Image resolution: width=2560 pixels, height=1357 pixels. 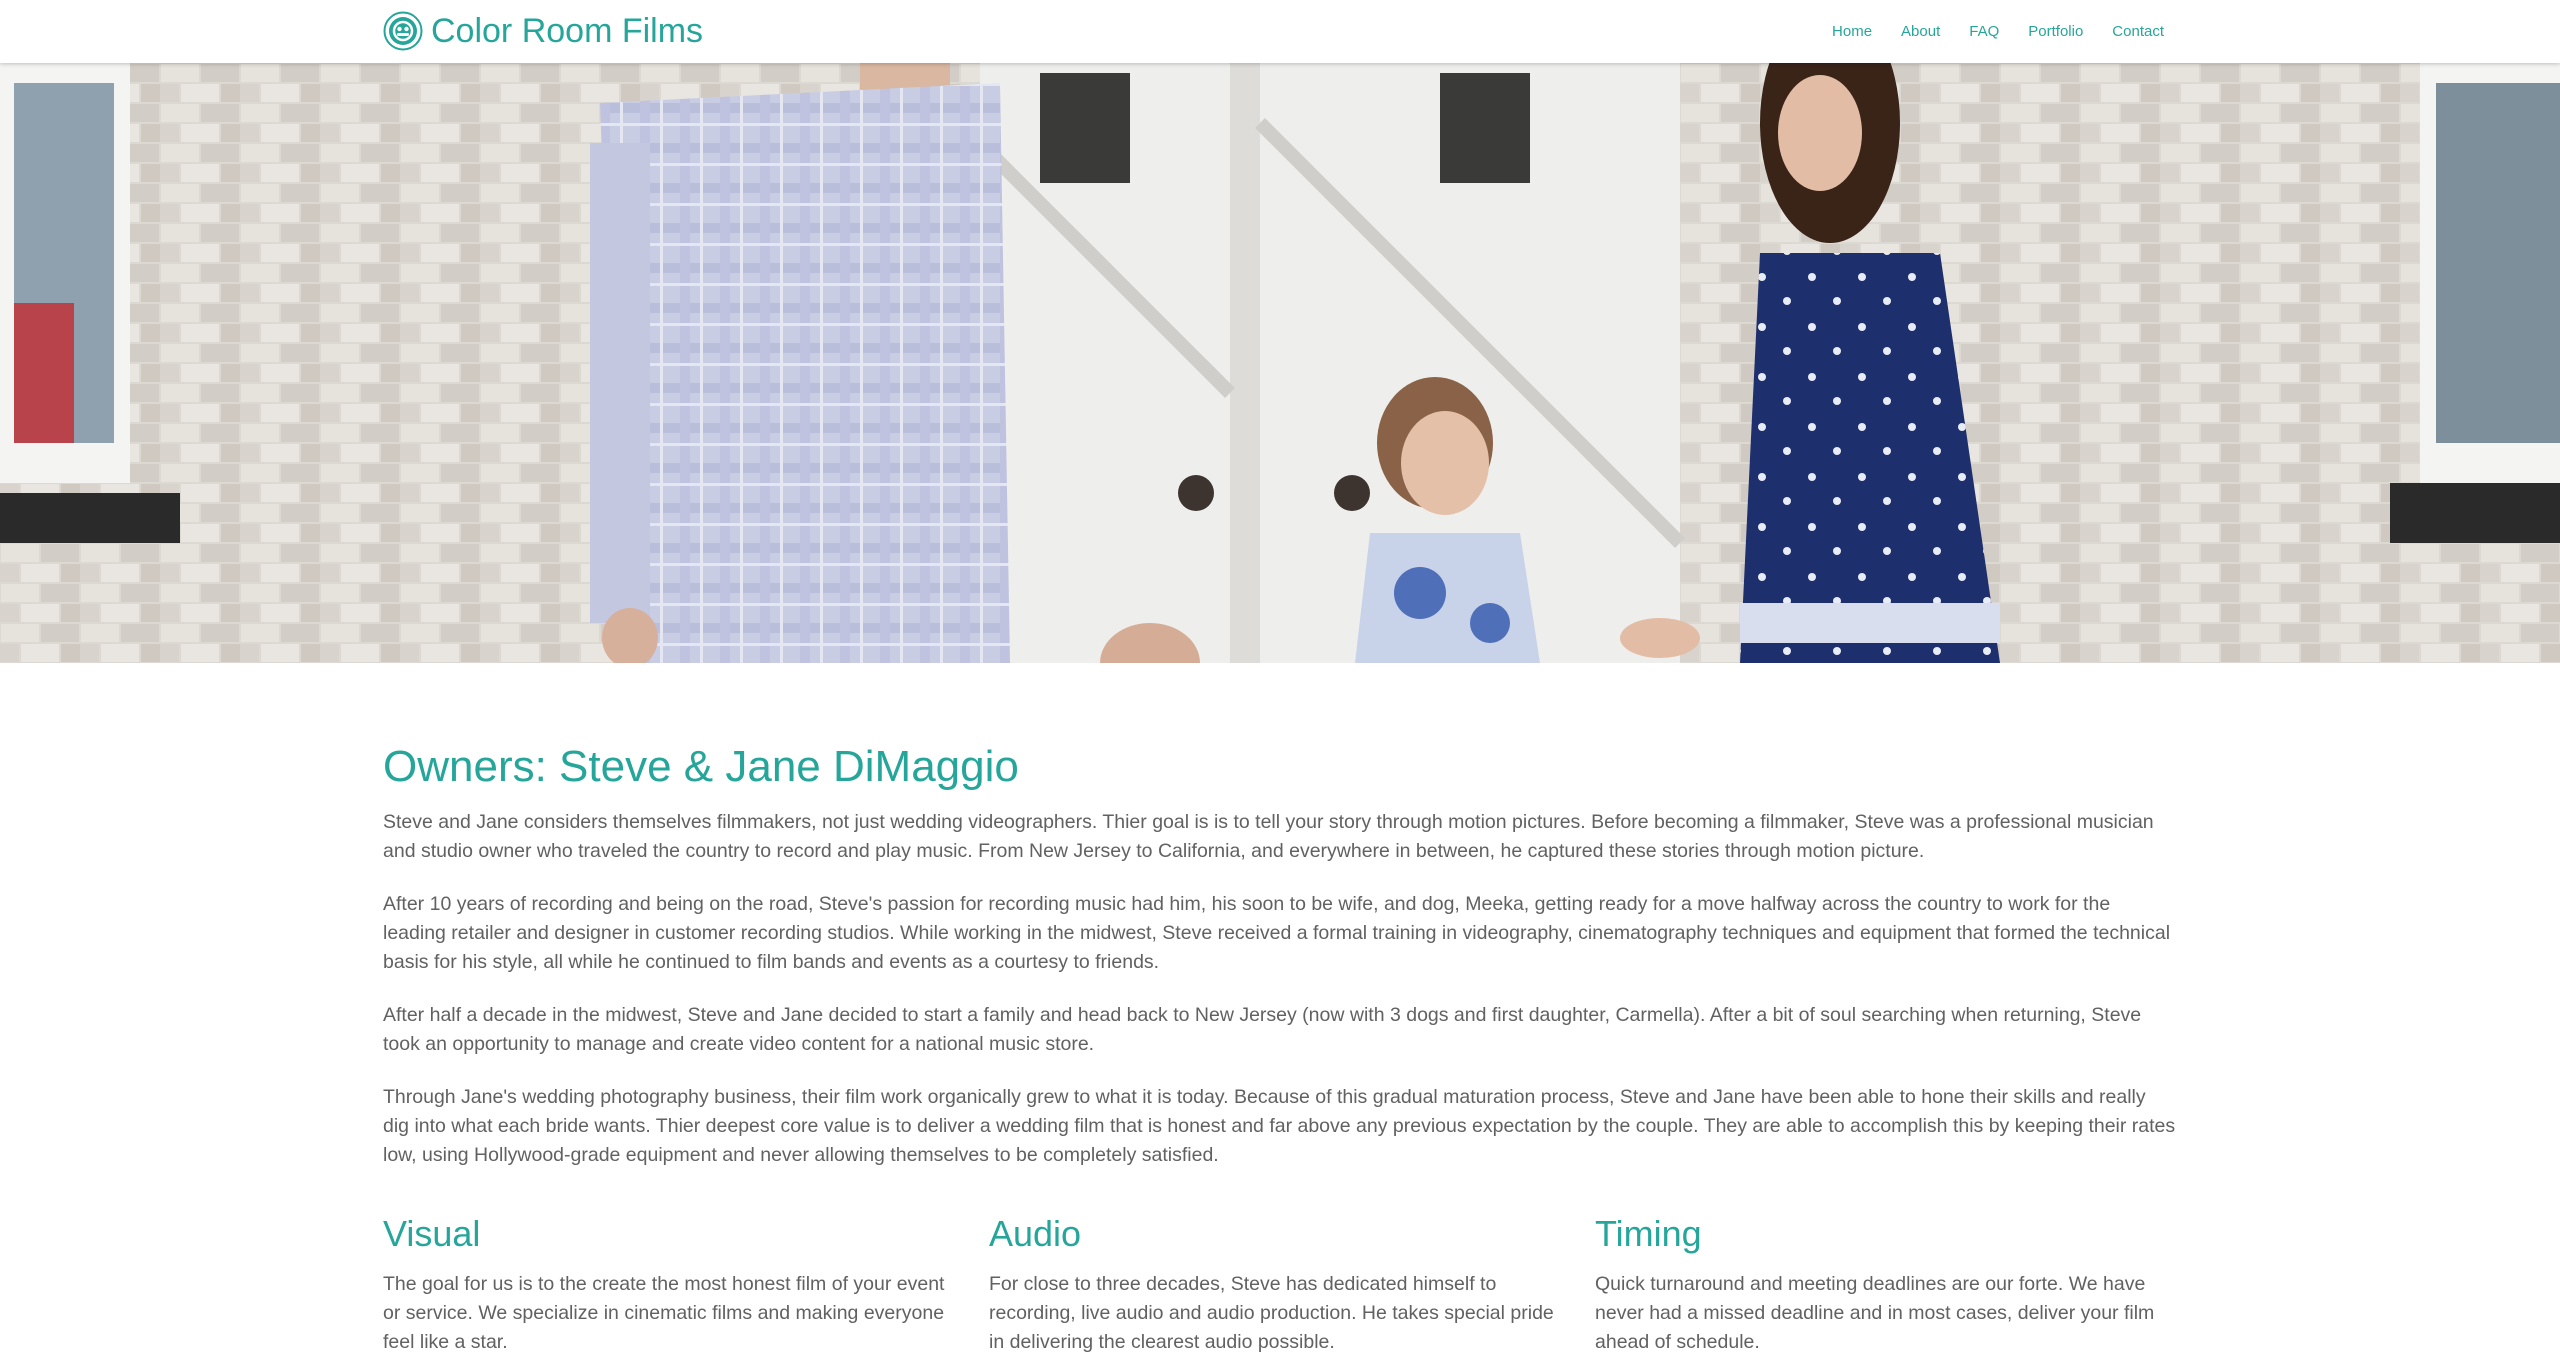 I want to click on brand-name: Color Room Films, so click(x=567, y=30).